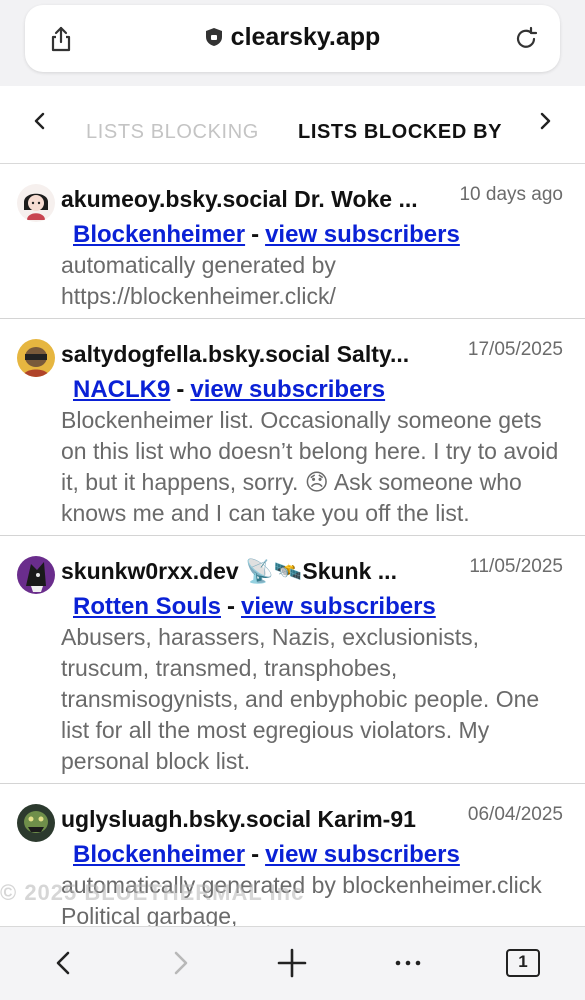 The image size is (585, 1000). What do you see at coordinates (400, 132) in the screenshot?
I see `tab-lists-blocked-by: LISTS BLOCKED BY` at bounding box center [400, 132].